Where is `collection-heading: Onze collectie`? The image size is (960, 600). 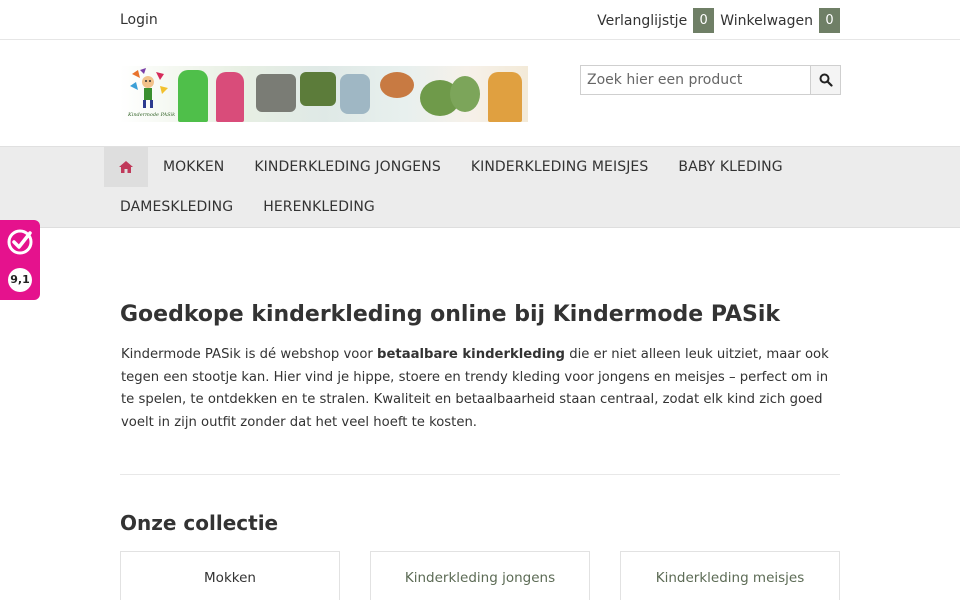
collection-heading: Onze collectie is located at coordinates (199, 523).